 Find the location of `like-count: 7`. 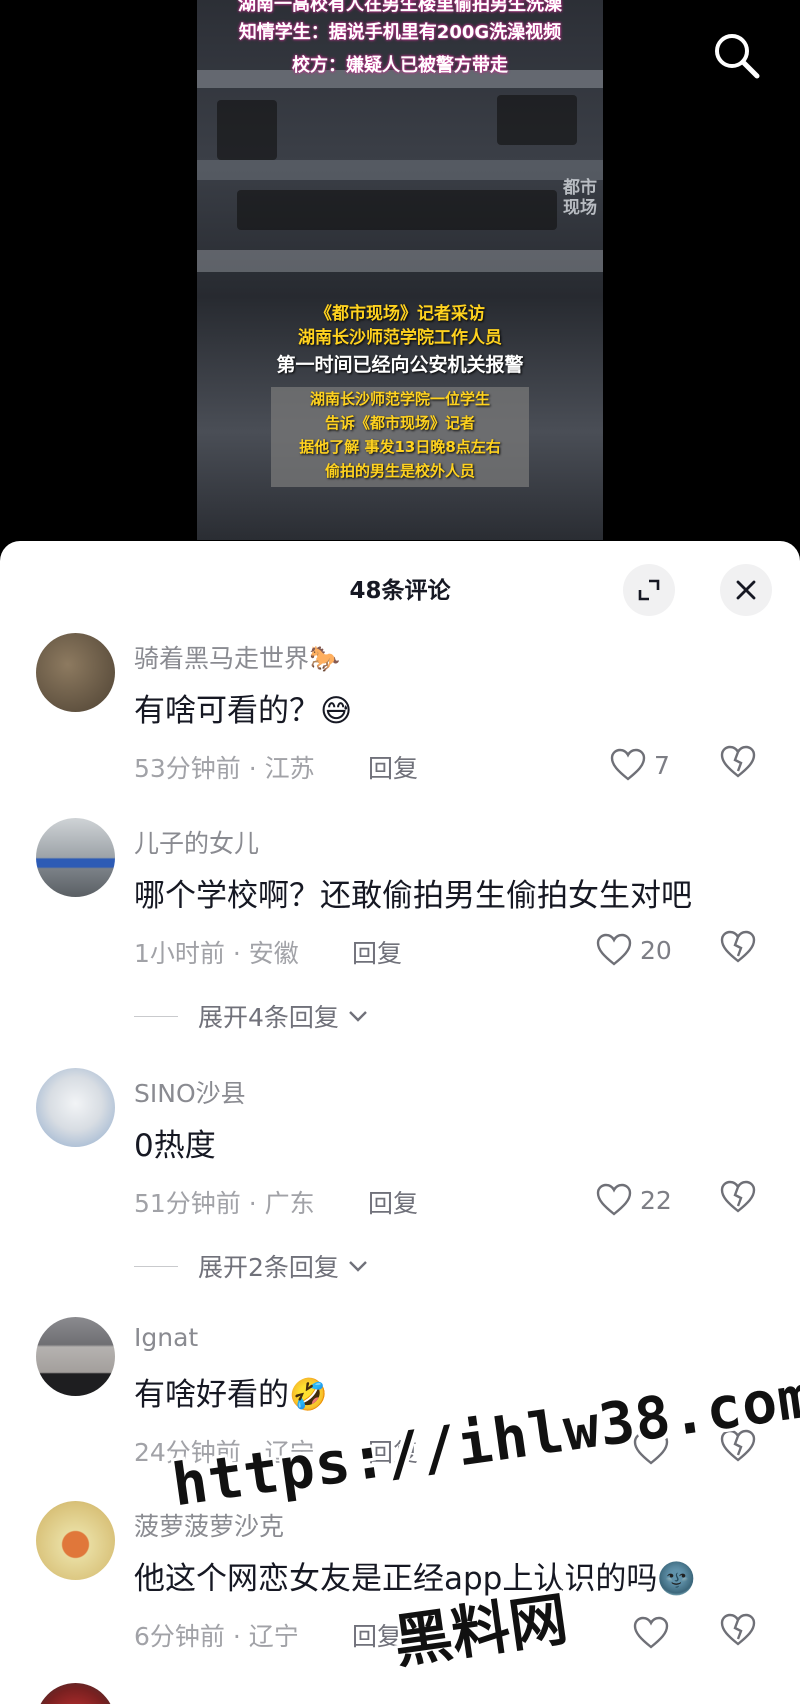

like-count: 7 is located at coordinates (662, 765).